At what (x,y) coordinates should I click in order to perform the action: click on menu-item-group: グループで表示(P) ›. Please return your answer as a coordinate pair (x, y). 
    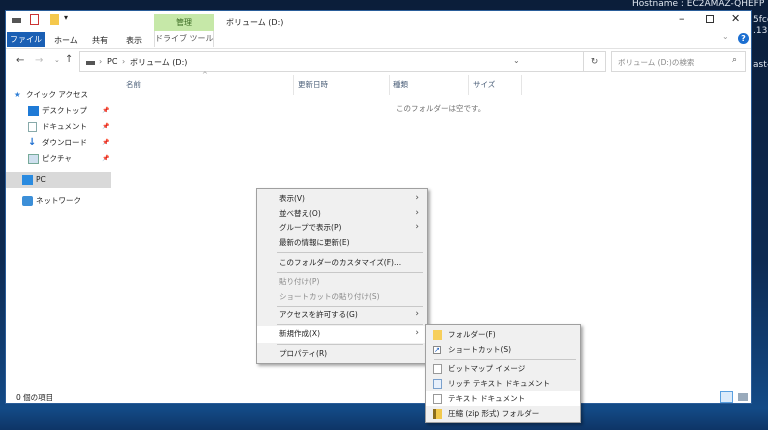
    Looking at the image, I should click on (342, 227).